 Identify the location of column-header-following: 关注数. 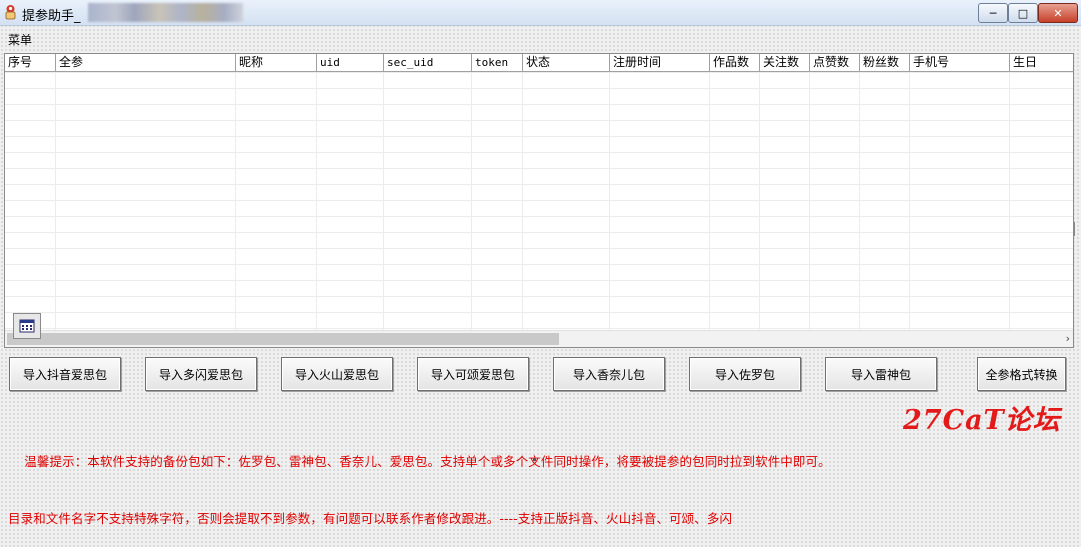
(785, 62).